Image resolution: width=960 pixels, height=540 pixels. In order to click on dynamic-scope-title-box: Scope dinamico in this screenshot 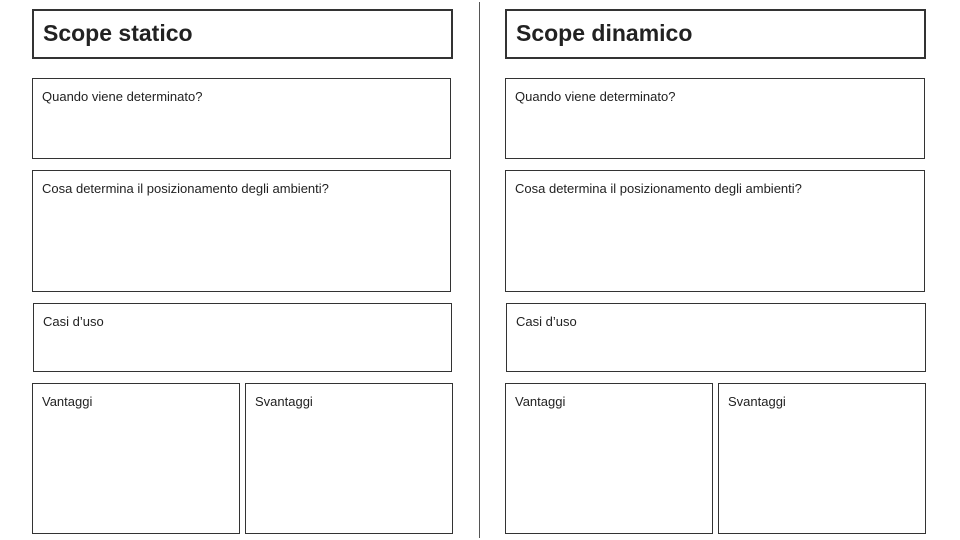, I will do `click(715, 34)`.